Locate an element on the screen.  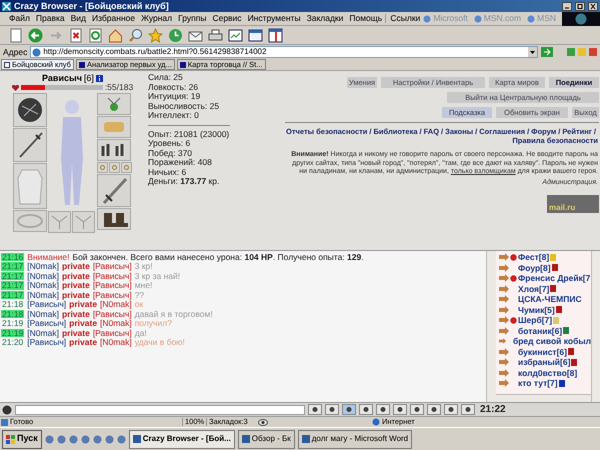
history-icon is located at coordinates (175, 35).